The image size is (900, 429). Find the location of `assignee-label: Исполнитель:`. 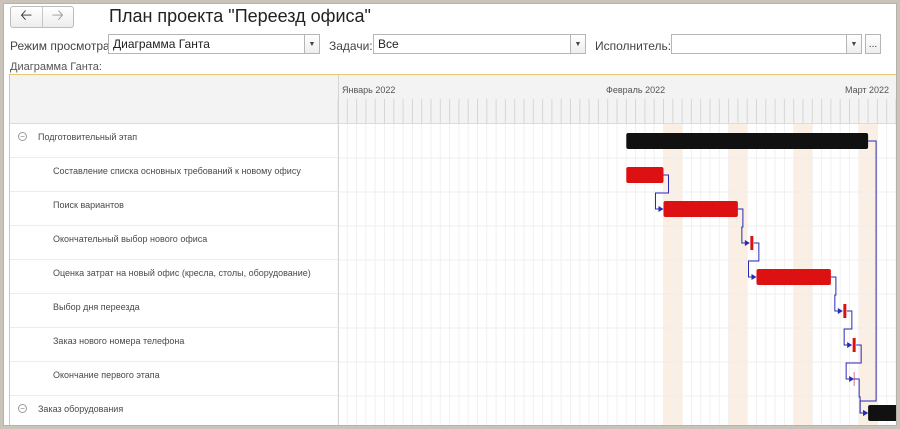

assignee-label: Исполнитель: is located at coordinates (633, 46).